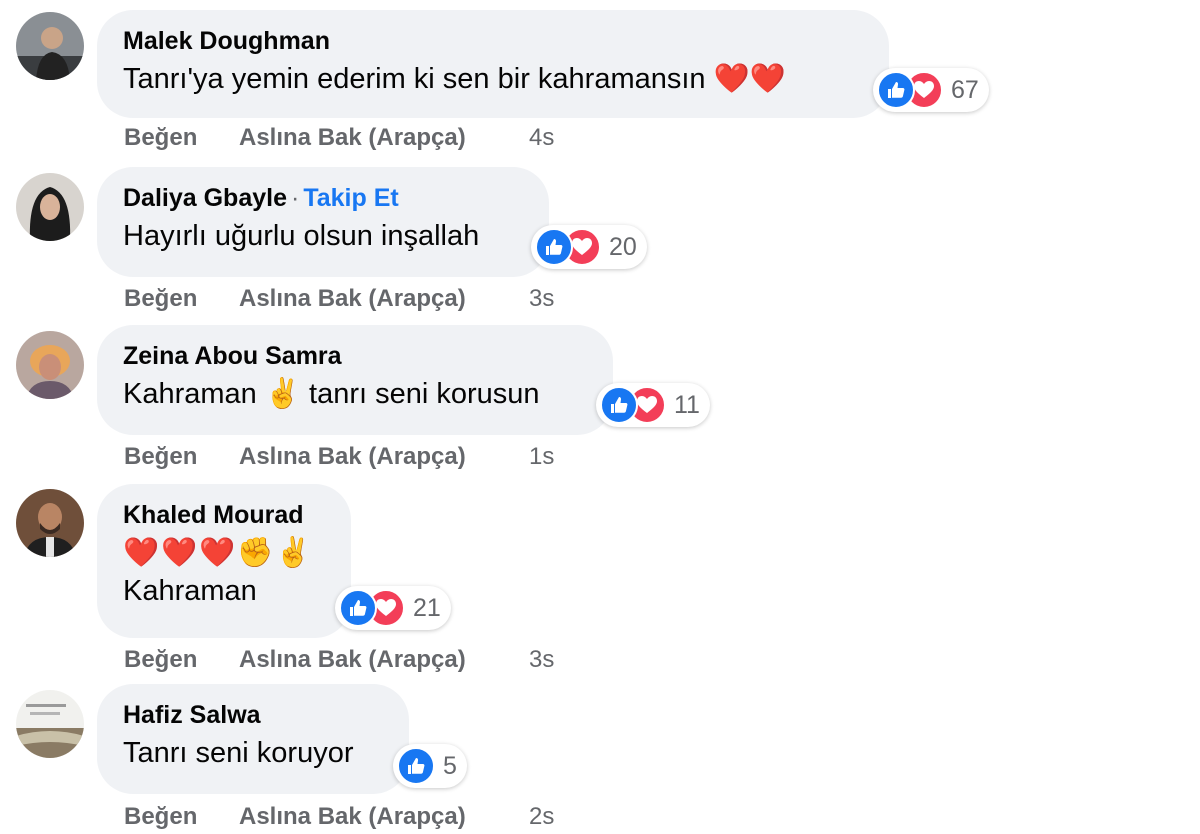  I want to click on reaction-count: 67, so click(965, 89).